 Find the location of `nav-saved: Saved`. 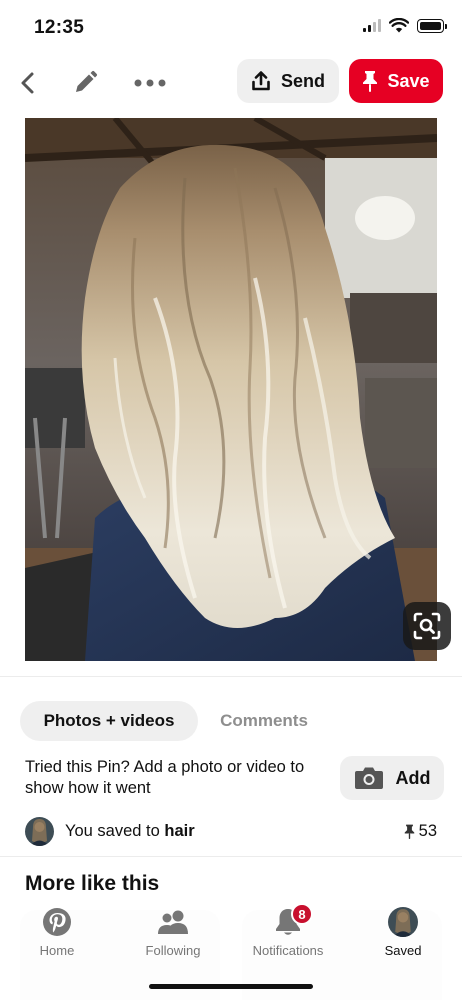

nav-saved: Saved is located at coordinates (403, 932).